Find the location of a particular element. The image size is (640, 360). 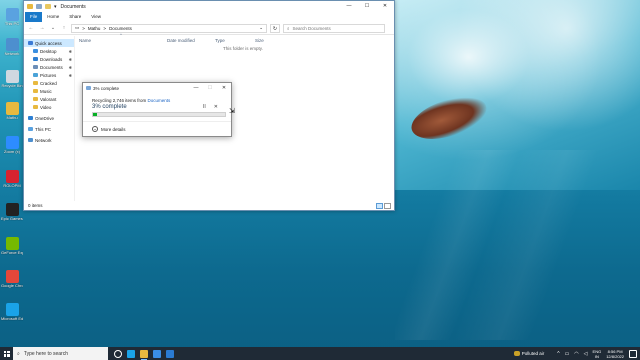

dialog-close-button: ✕ is located at coordinates (224, 88).